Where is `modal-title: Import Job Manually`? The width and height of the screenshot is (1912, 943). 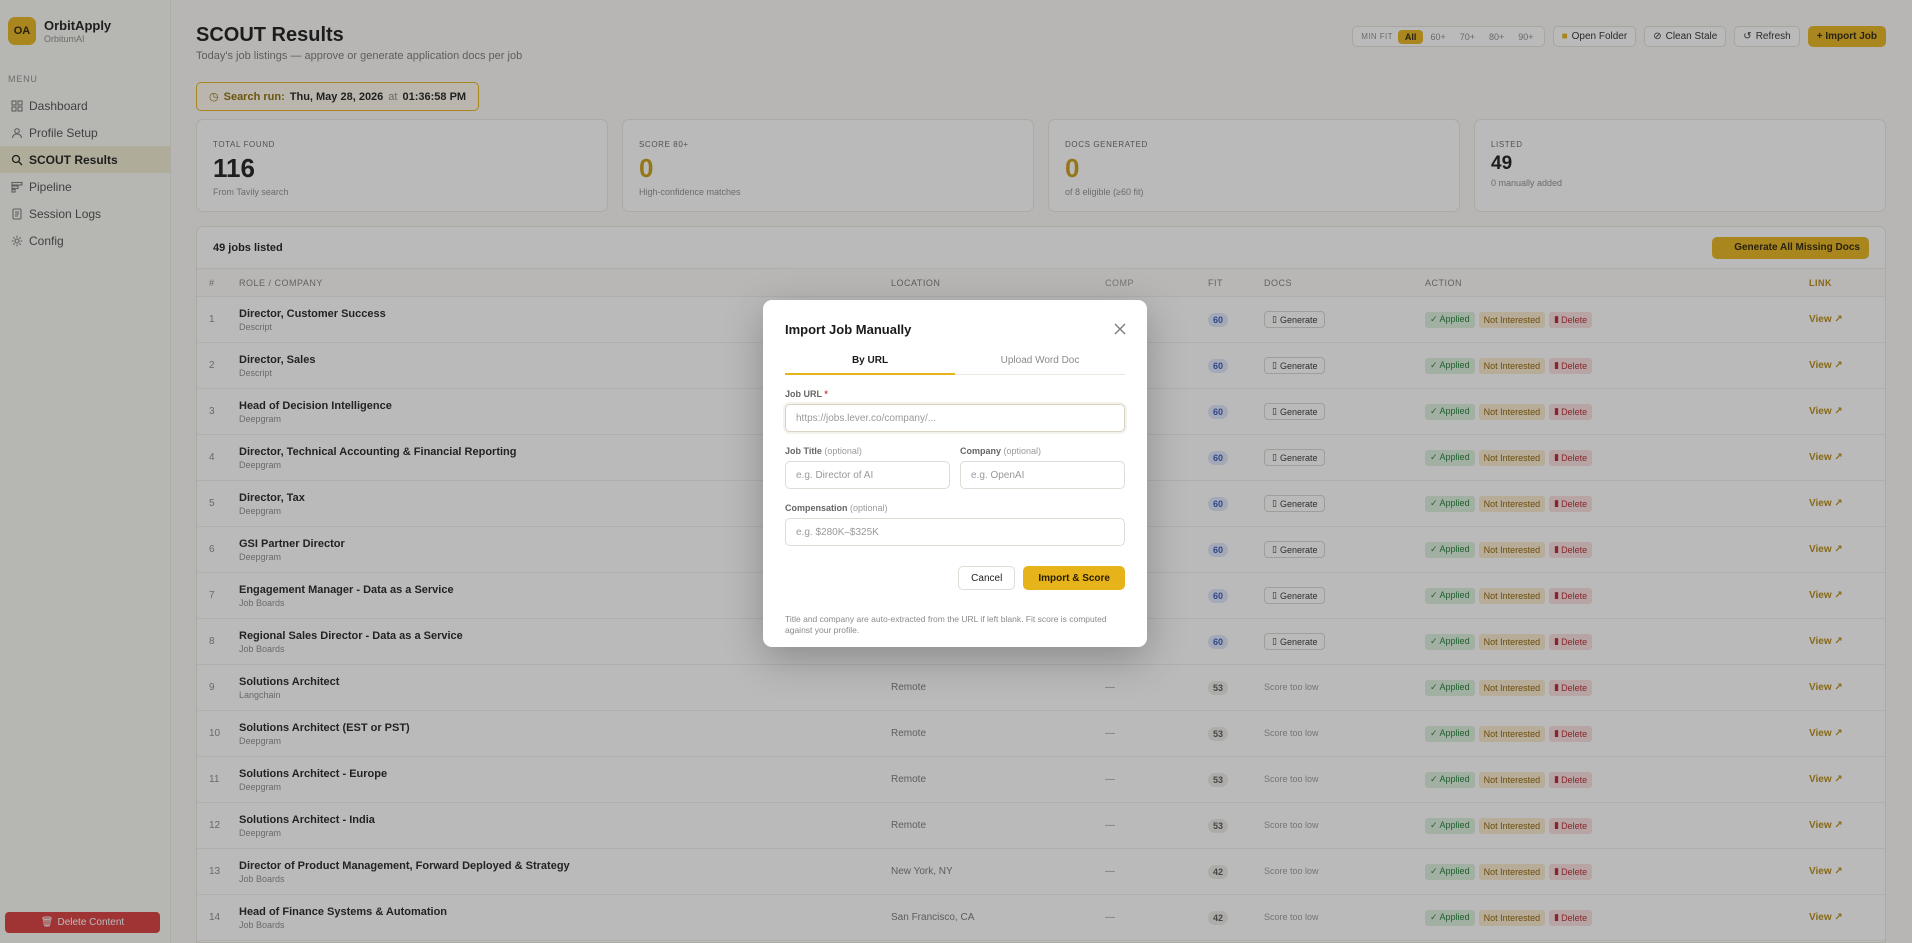 modal-title: Import Job Manually is located at coordinates (848, 329).